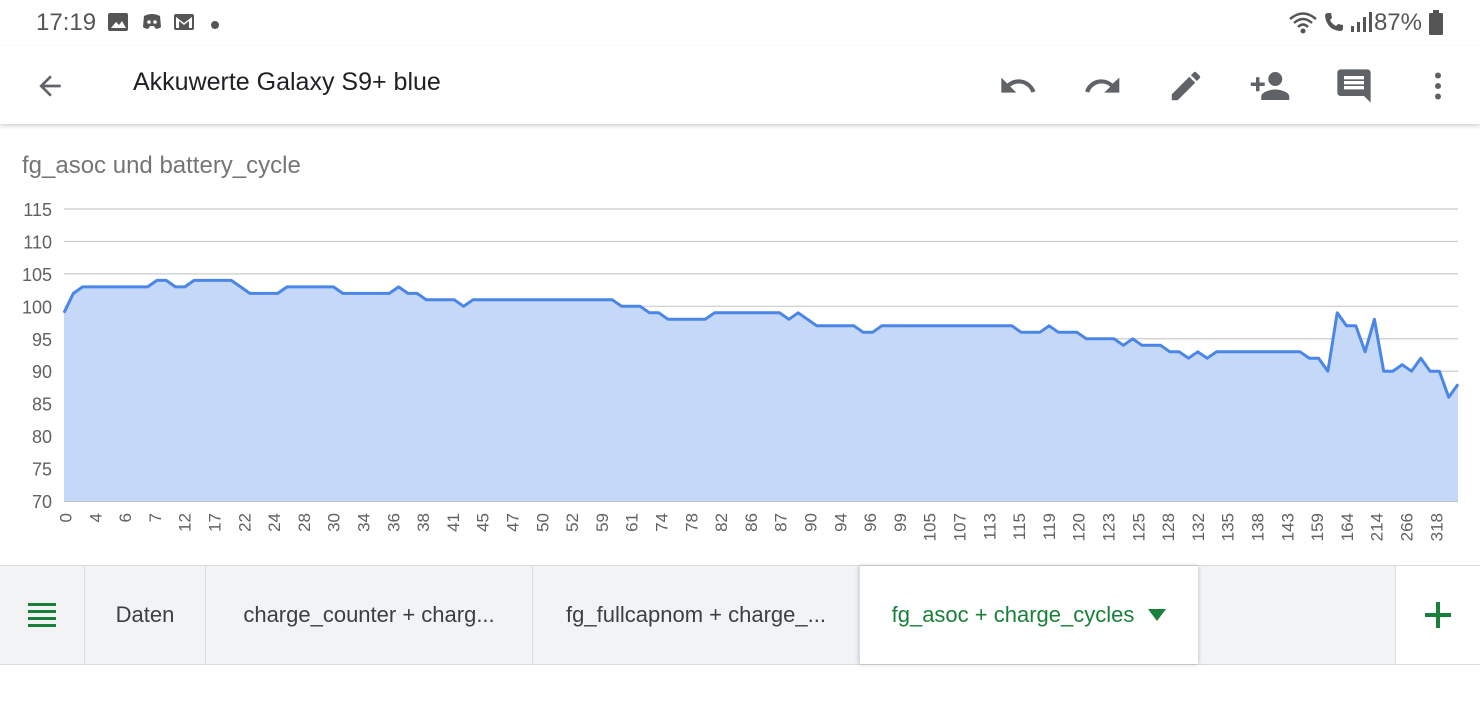  I want to click on x-tick-label: 94, so click(840, 522).